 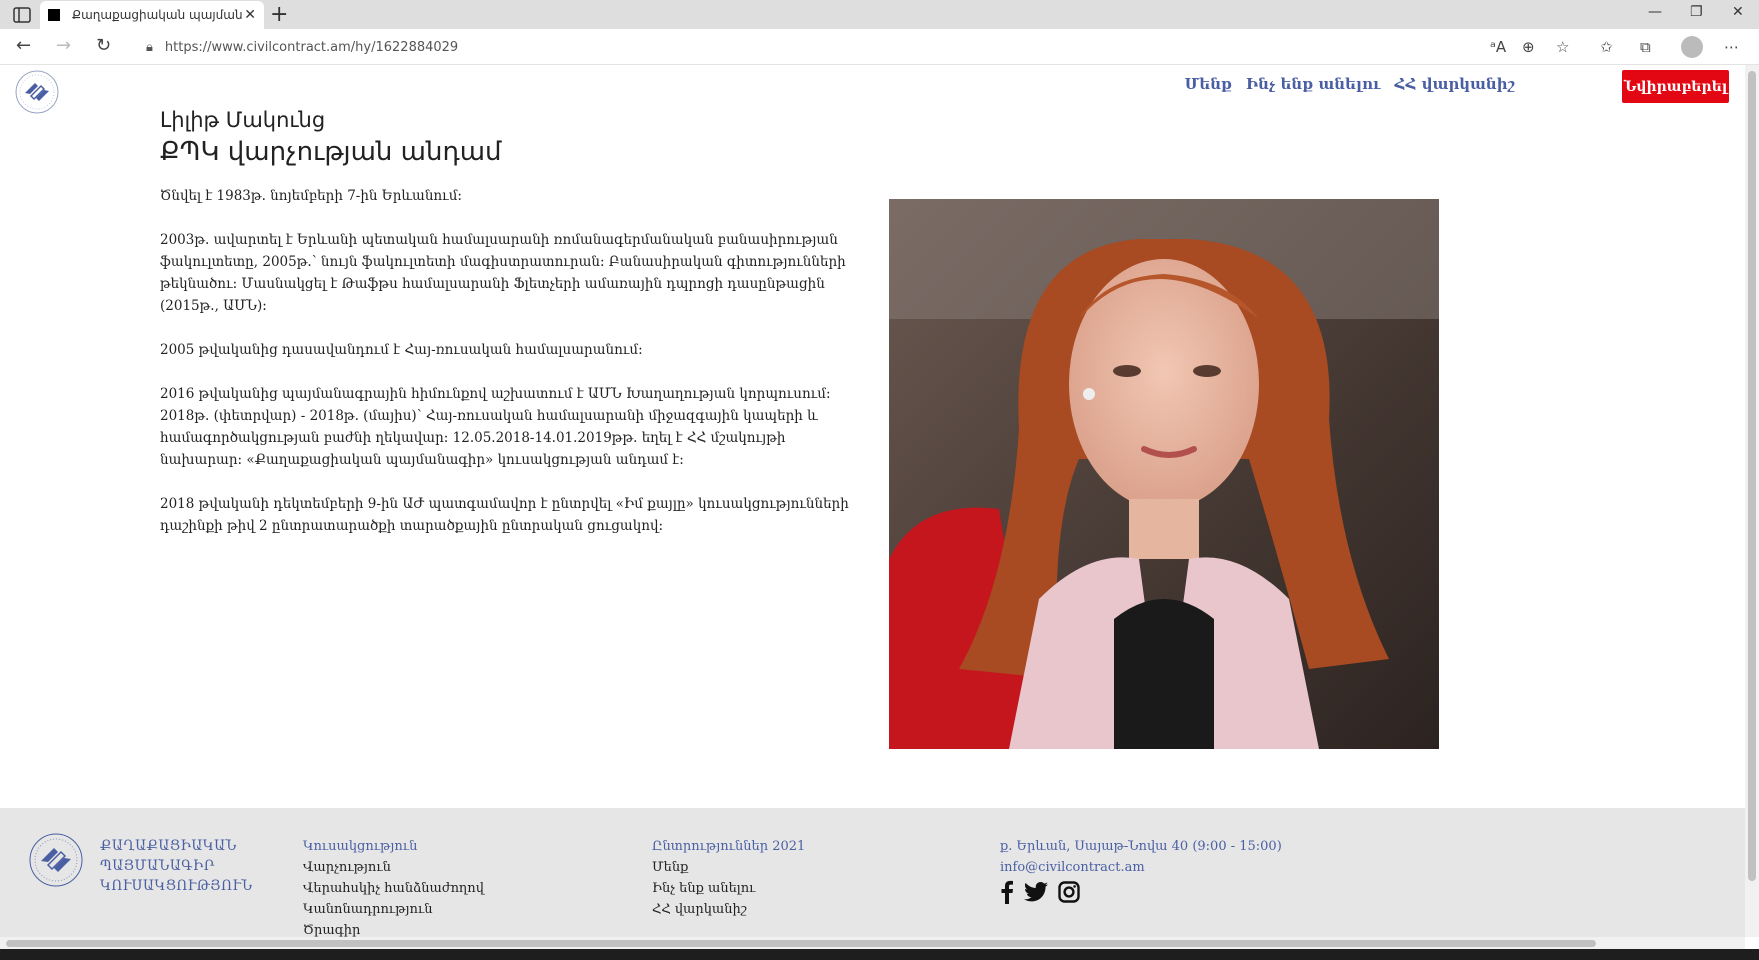 What do you see at coordinates (279, 14) in the screenshot?
I see `new-tab-icon: +` at bounding box center [279, 14].